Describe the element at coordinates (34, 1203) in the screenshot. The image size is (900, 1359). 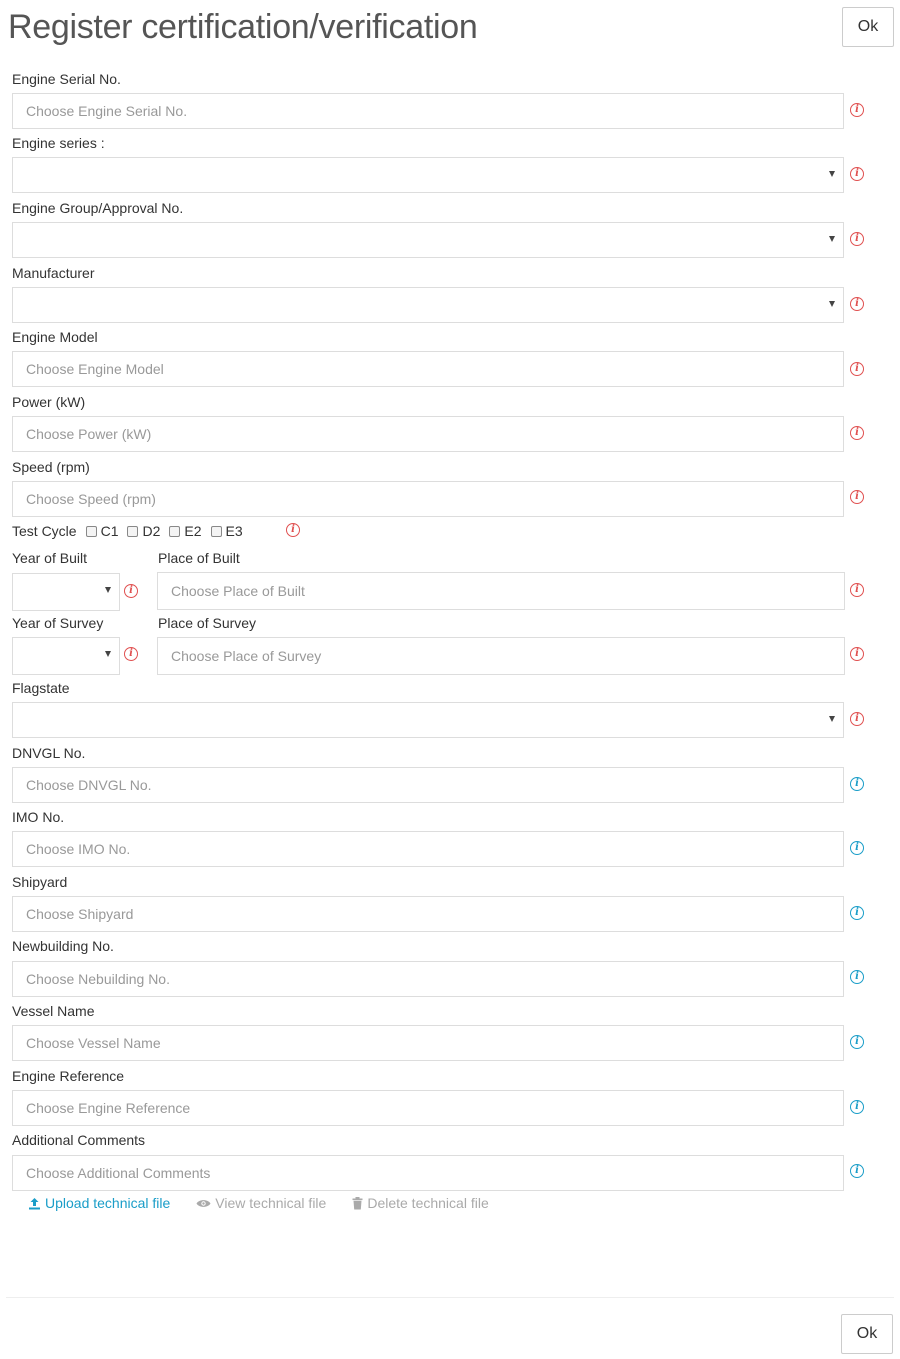
I see `upload-icon` at that location.